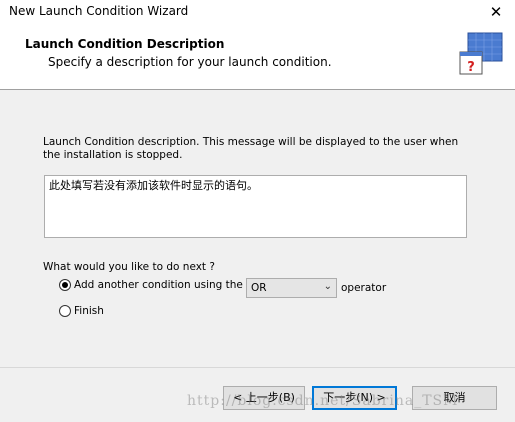  I want to click on close-icon: ✕, so click(496, 12).